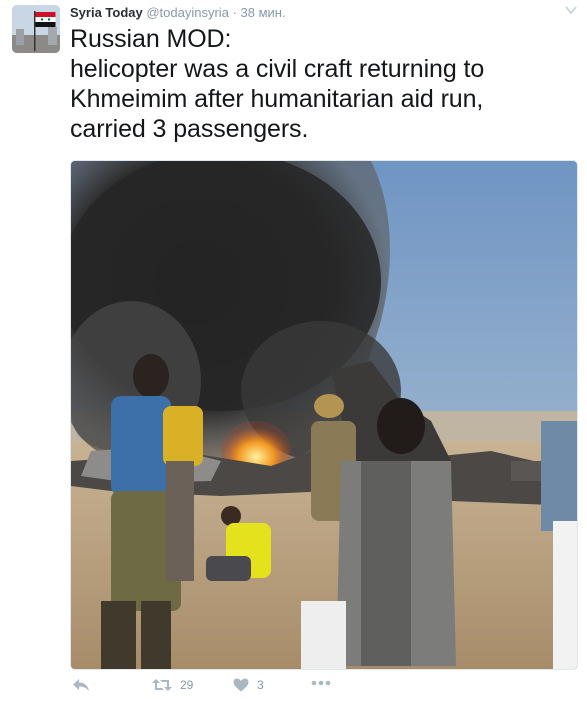  I want to click on tweet-timestamp: 38 мин., so click(263, 12).